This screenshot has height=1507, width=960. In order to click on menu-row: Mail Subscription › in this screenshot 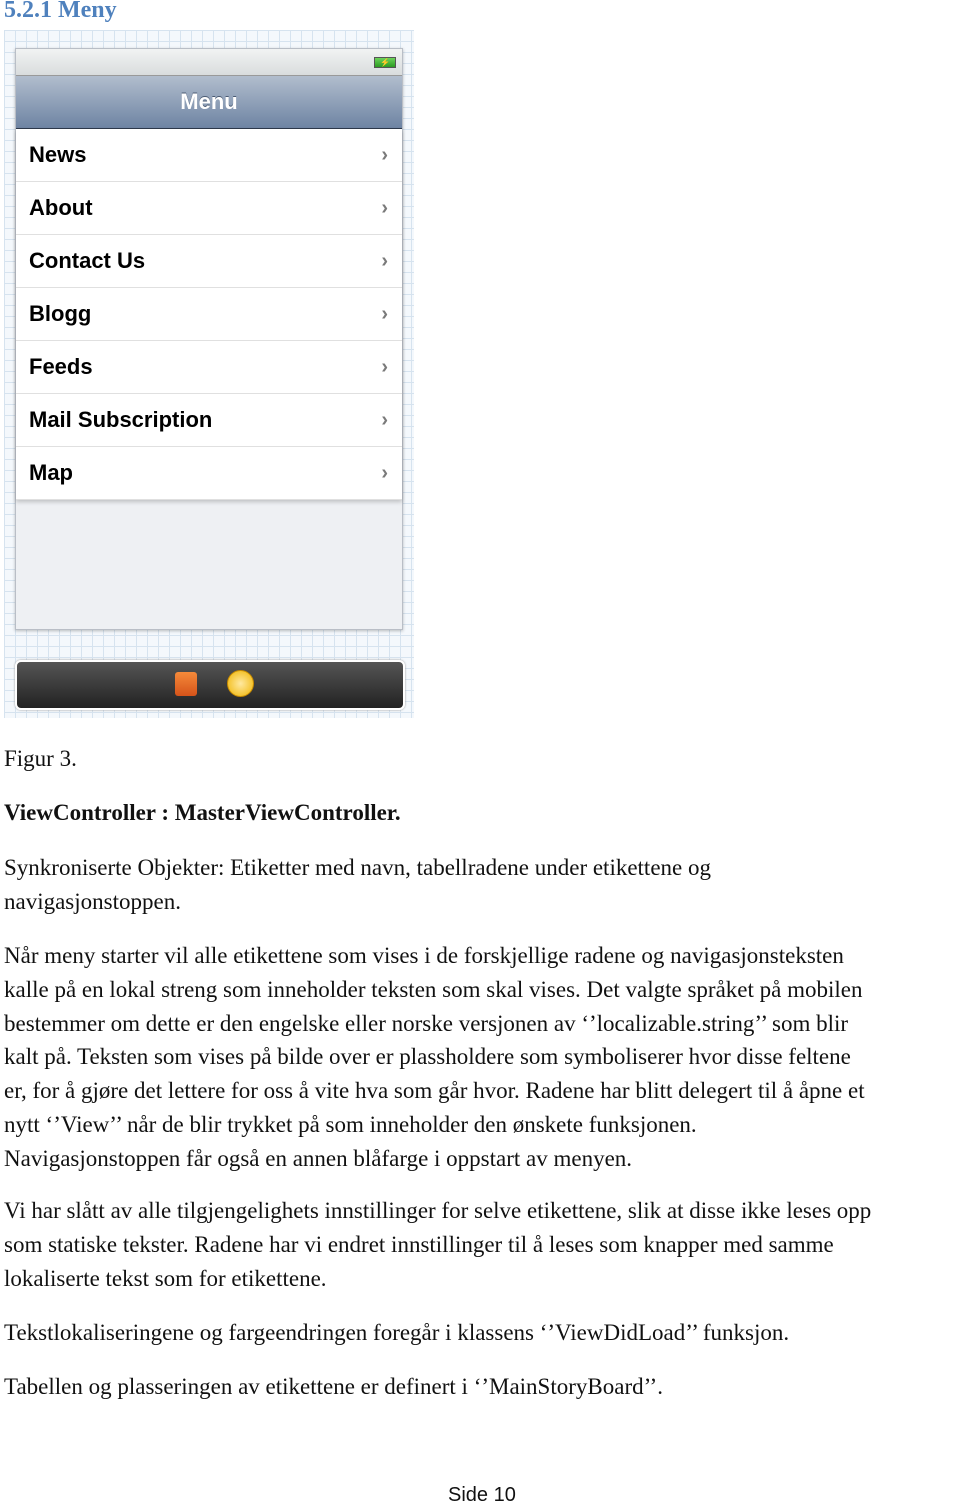, I will do `click(209, 420)`.